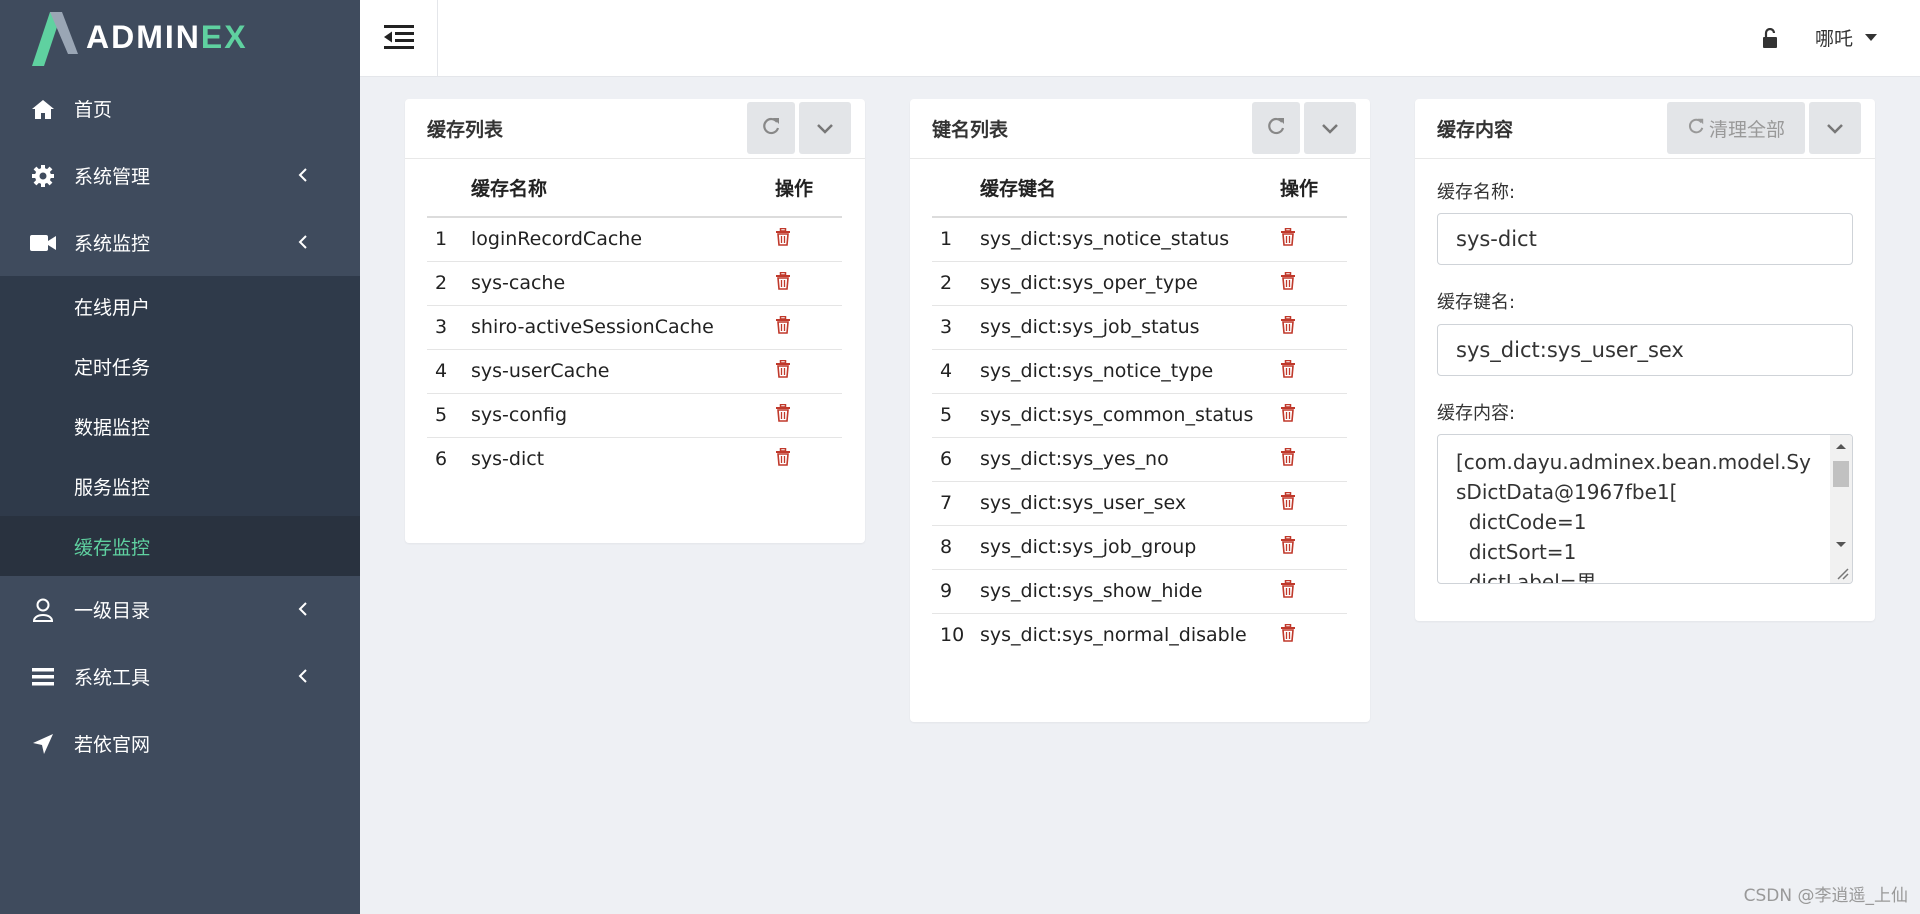  What do you see at coordinates (634, 415) in the screenshot?
I see `table-row: 5 sys-config` at bounding box center [634, 415].